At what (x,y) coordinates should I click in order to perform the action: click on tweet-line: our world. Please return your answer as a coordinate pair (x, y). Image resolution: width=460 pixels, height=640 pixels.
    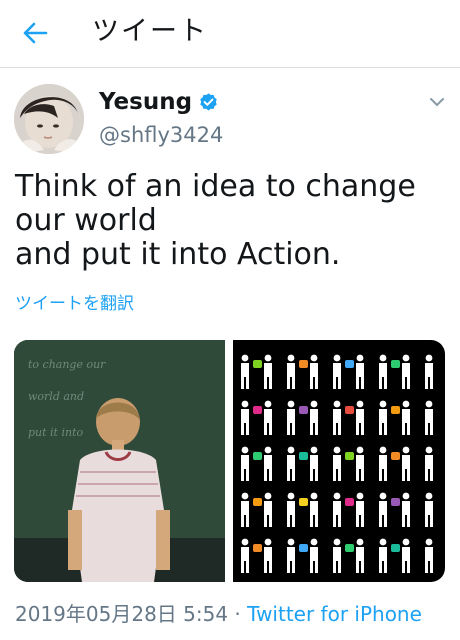
    Looking at the image, I should click on (86, 220).